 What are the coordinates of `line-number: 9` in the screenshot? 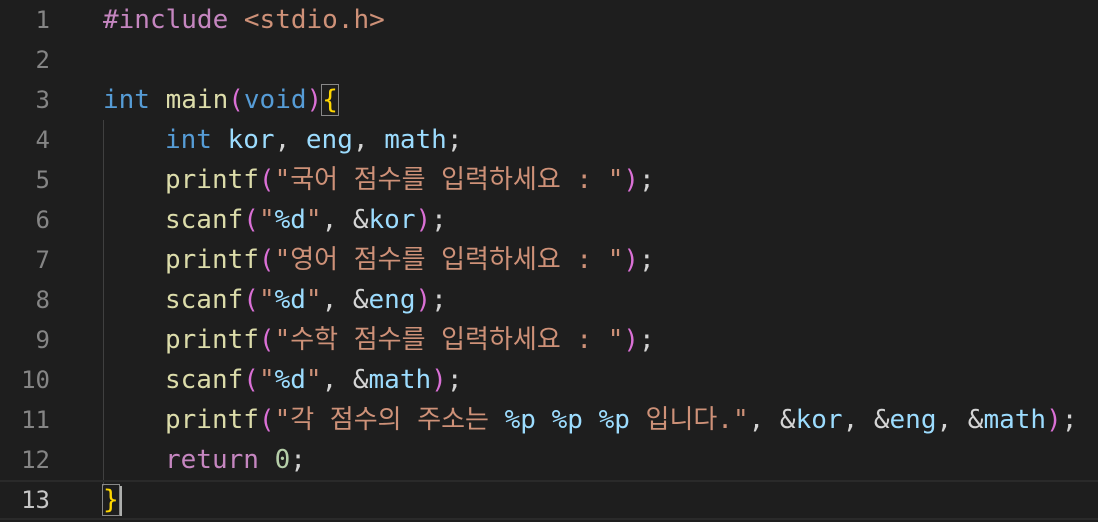 It's located at (42, 340).